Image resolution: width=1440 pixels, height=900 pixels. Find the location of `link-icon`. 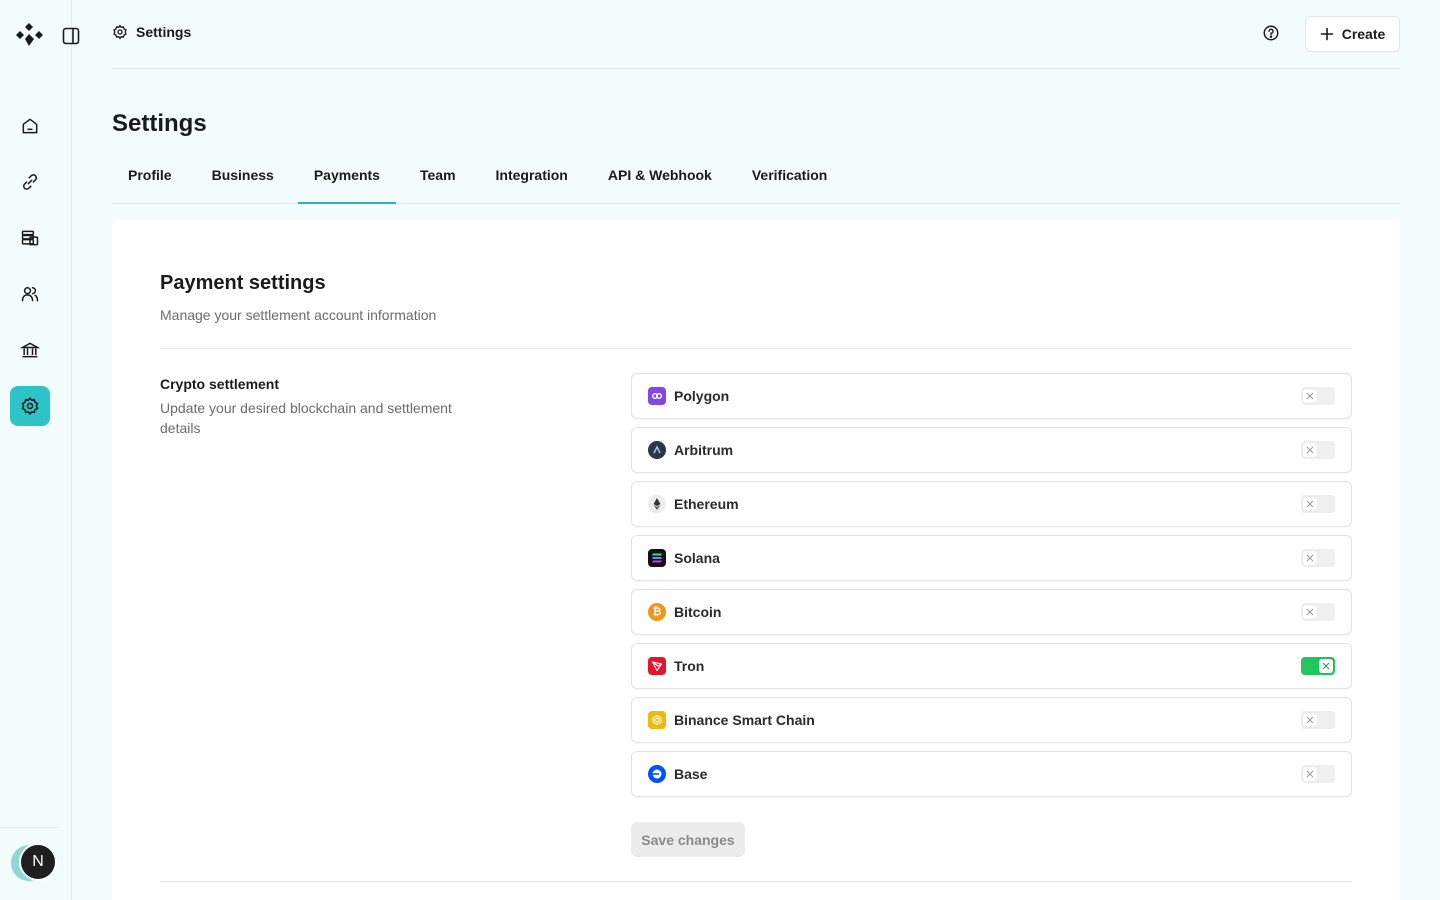

link-icon is located at coordinates (30, 182).